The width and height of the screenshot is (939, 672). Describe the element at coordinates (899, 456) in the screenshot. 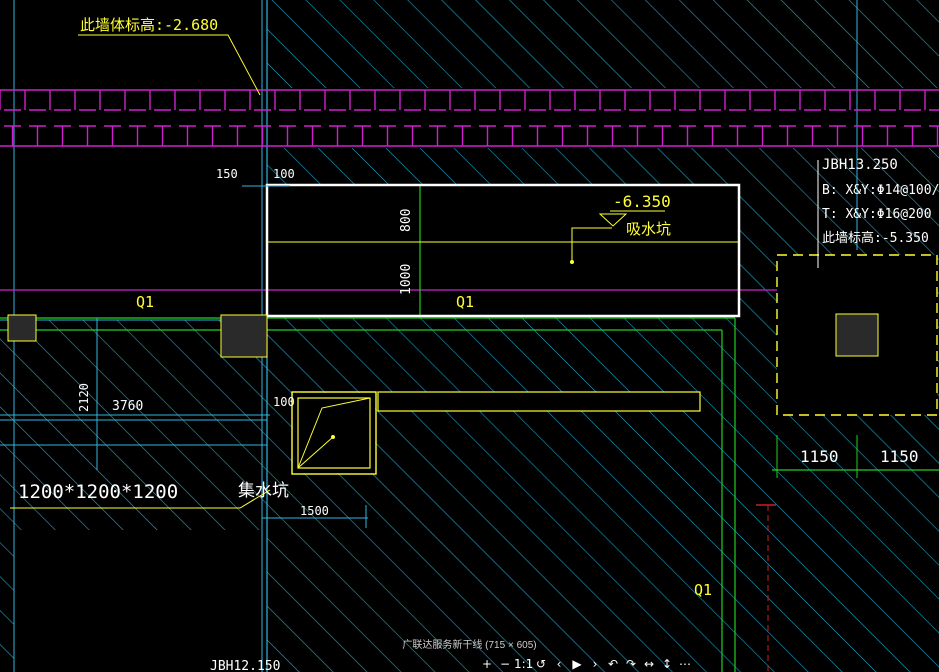

I see `dim-1150-b: 1150` at that location.